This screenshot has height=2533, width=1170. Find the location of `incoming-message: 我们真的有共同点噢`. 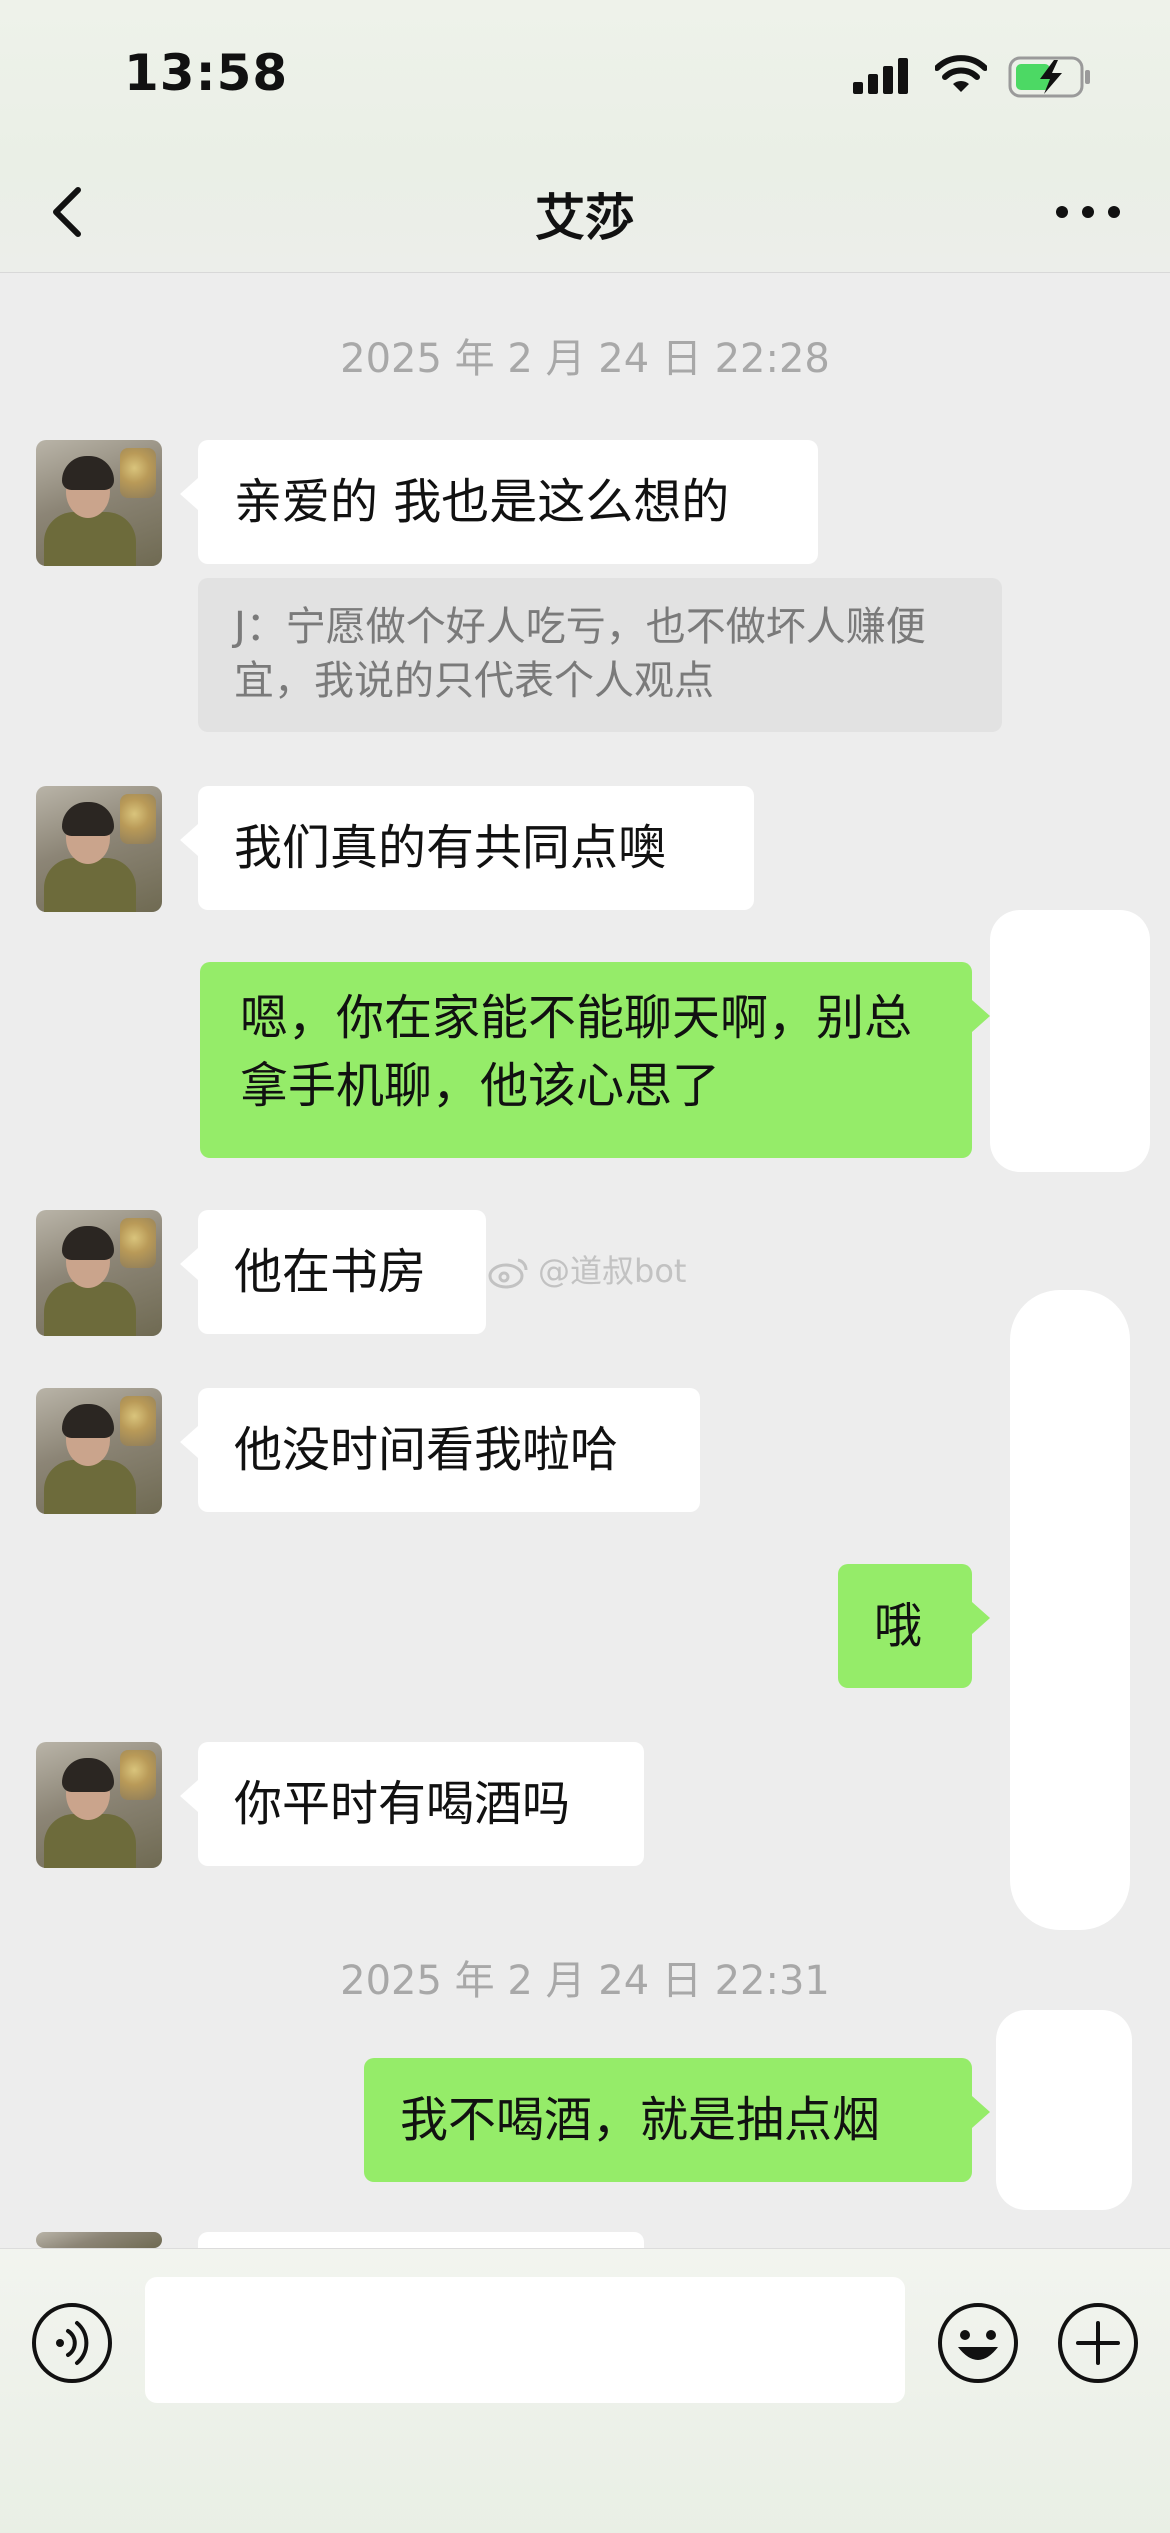

incoming-message: 我们真的有共同点噢 is located at coordinates (467, 848).